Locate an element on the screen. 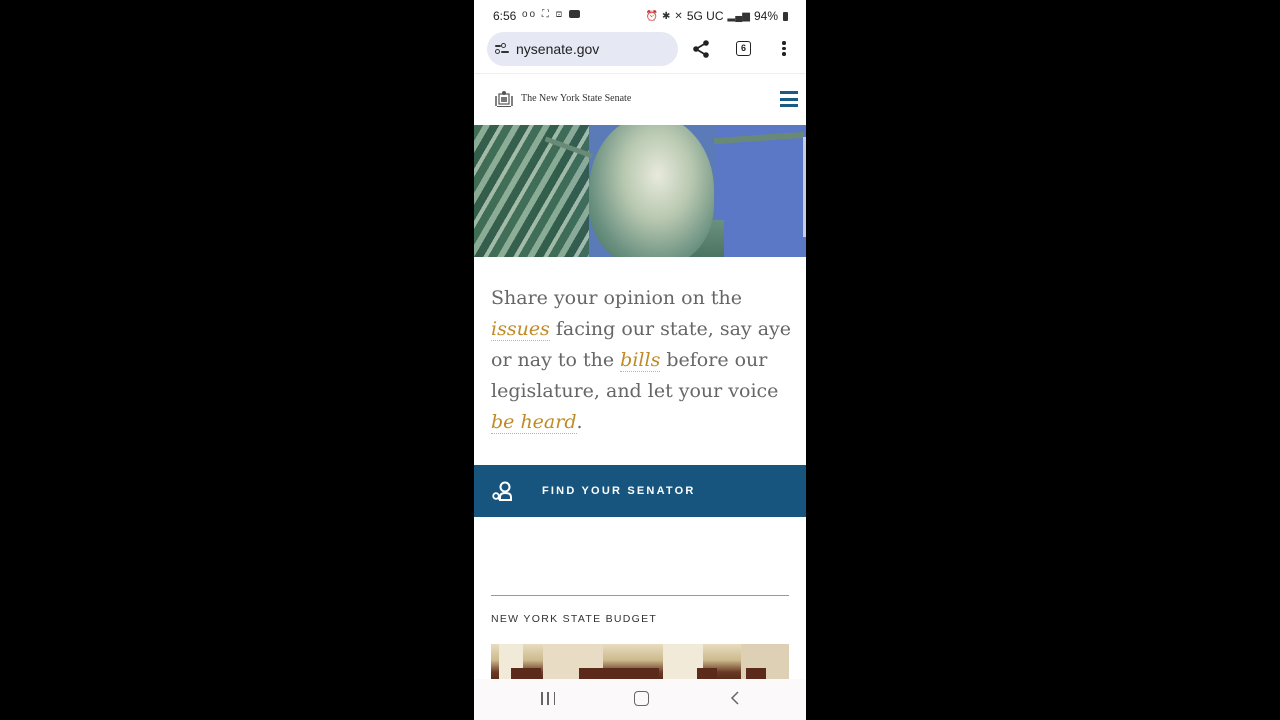  back-icon is located at coordinates (735, 698).